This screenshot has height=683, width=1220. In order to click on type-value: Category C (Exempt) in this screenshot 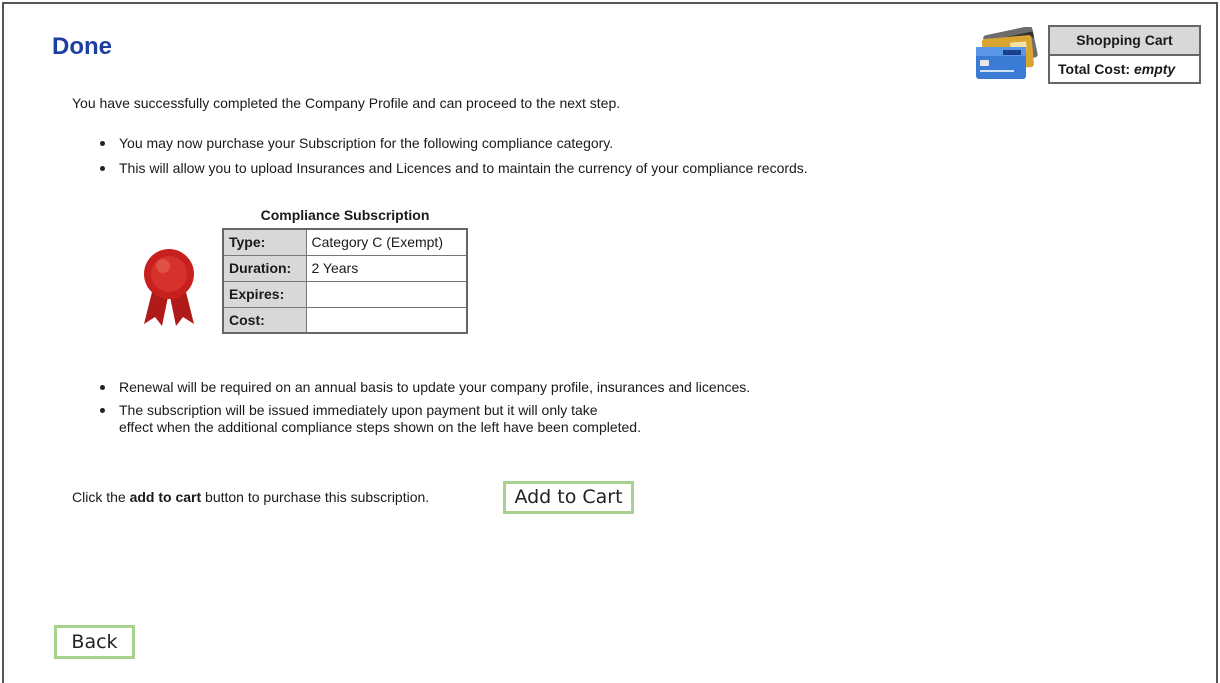, I will do `click(386, 242)`.